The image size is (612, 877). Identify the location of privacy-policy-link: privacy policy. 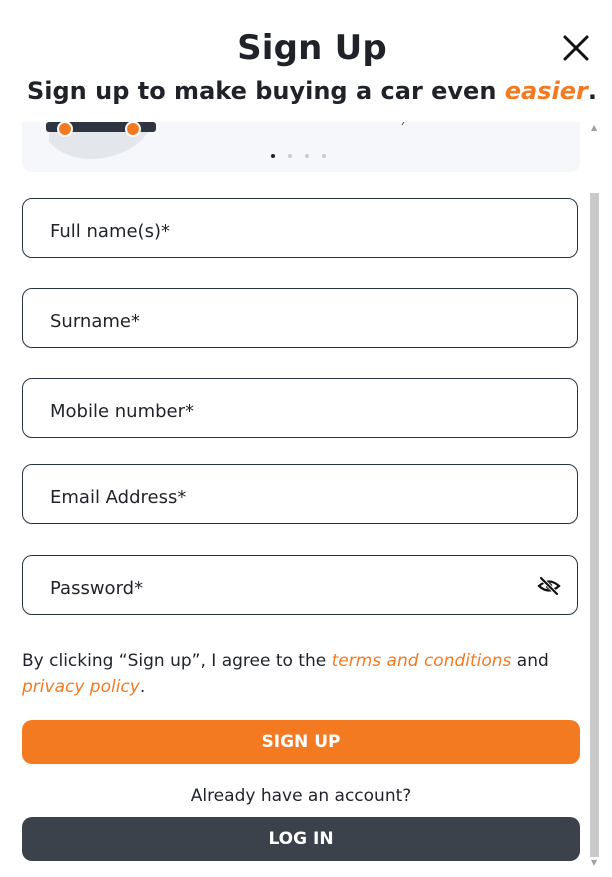
(81, 687).